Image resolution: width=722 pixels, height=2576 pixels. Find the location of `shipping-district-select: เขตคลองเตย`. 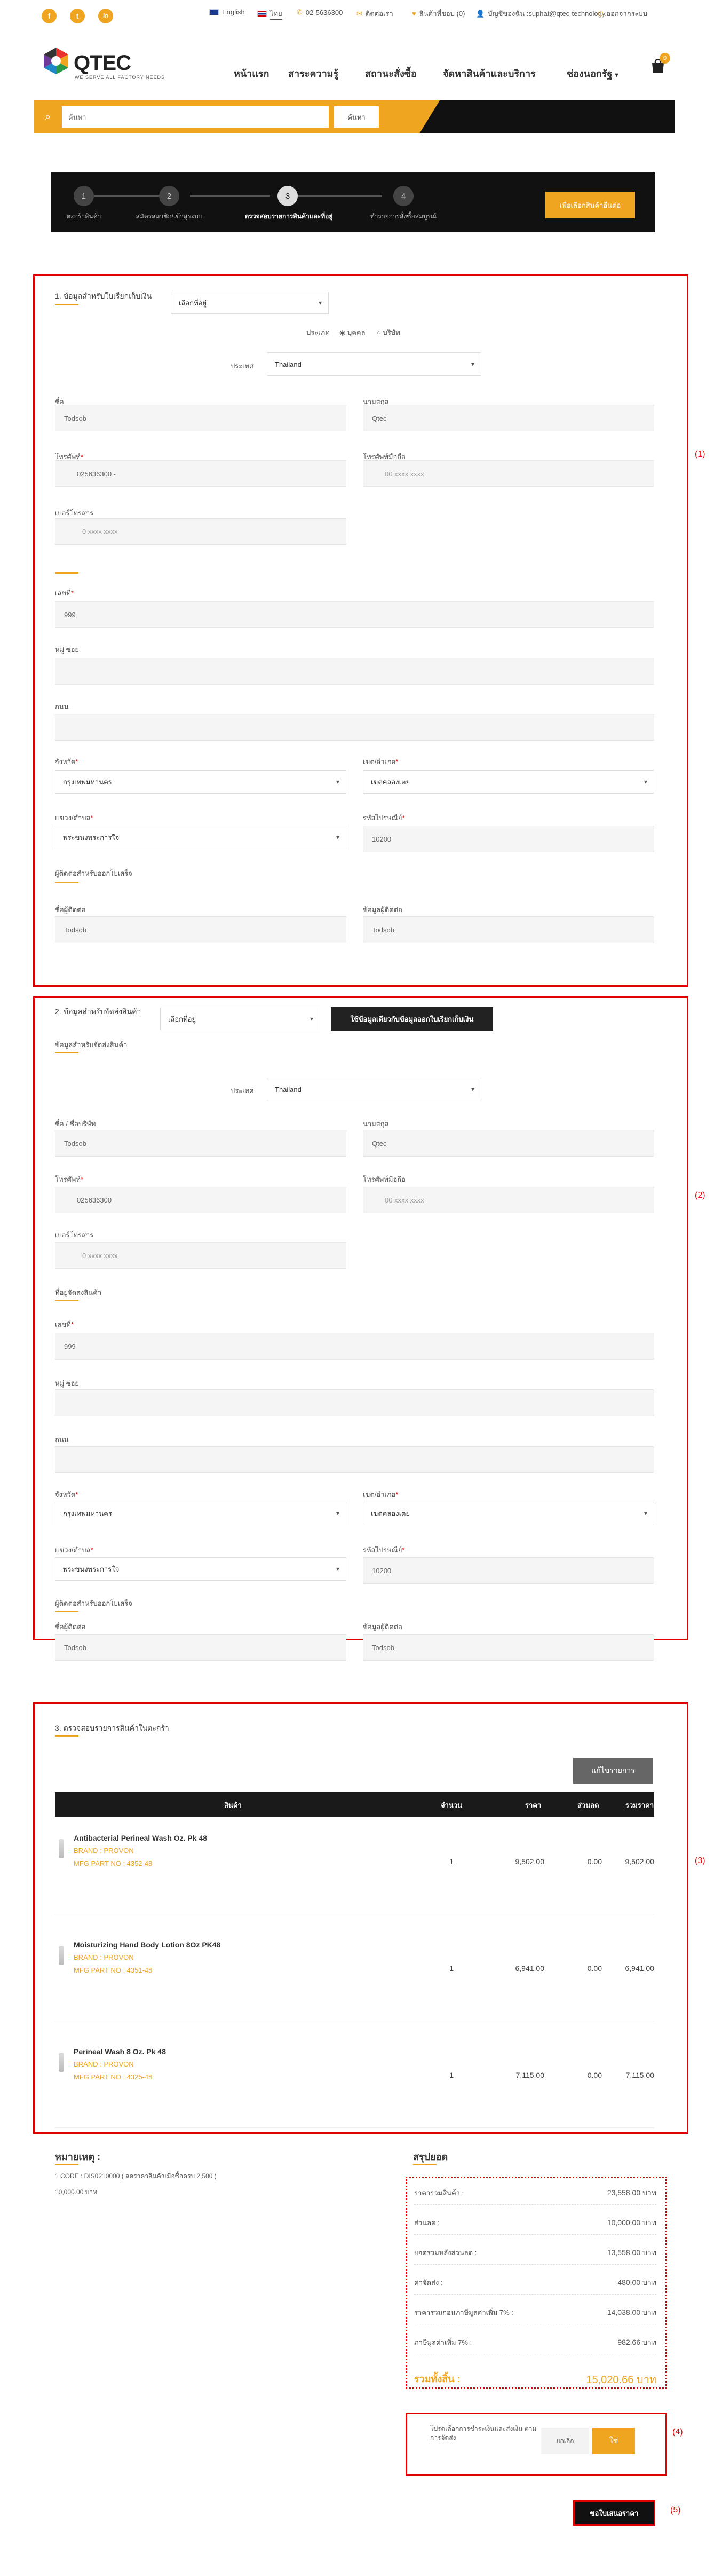

shipping-district-select: เขตคลองเตย is located at coordinates (508, 1514).